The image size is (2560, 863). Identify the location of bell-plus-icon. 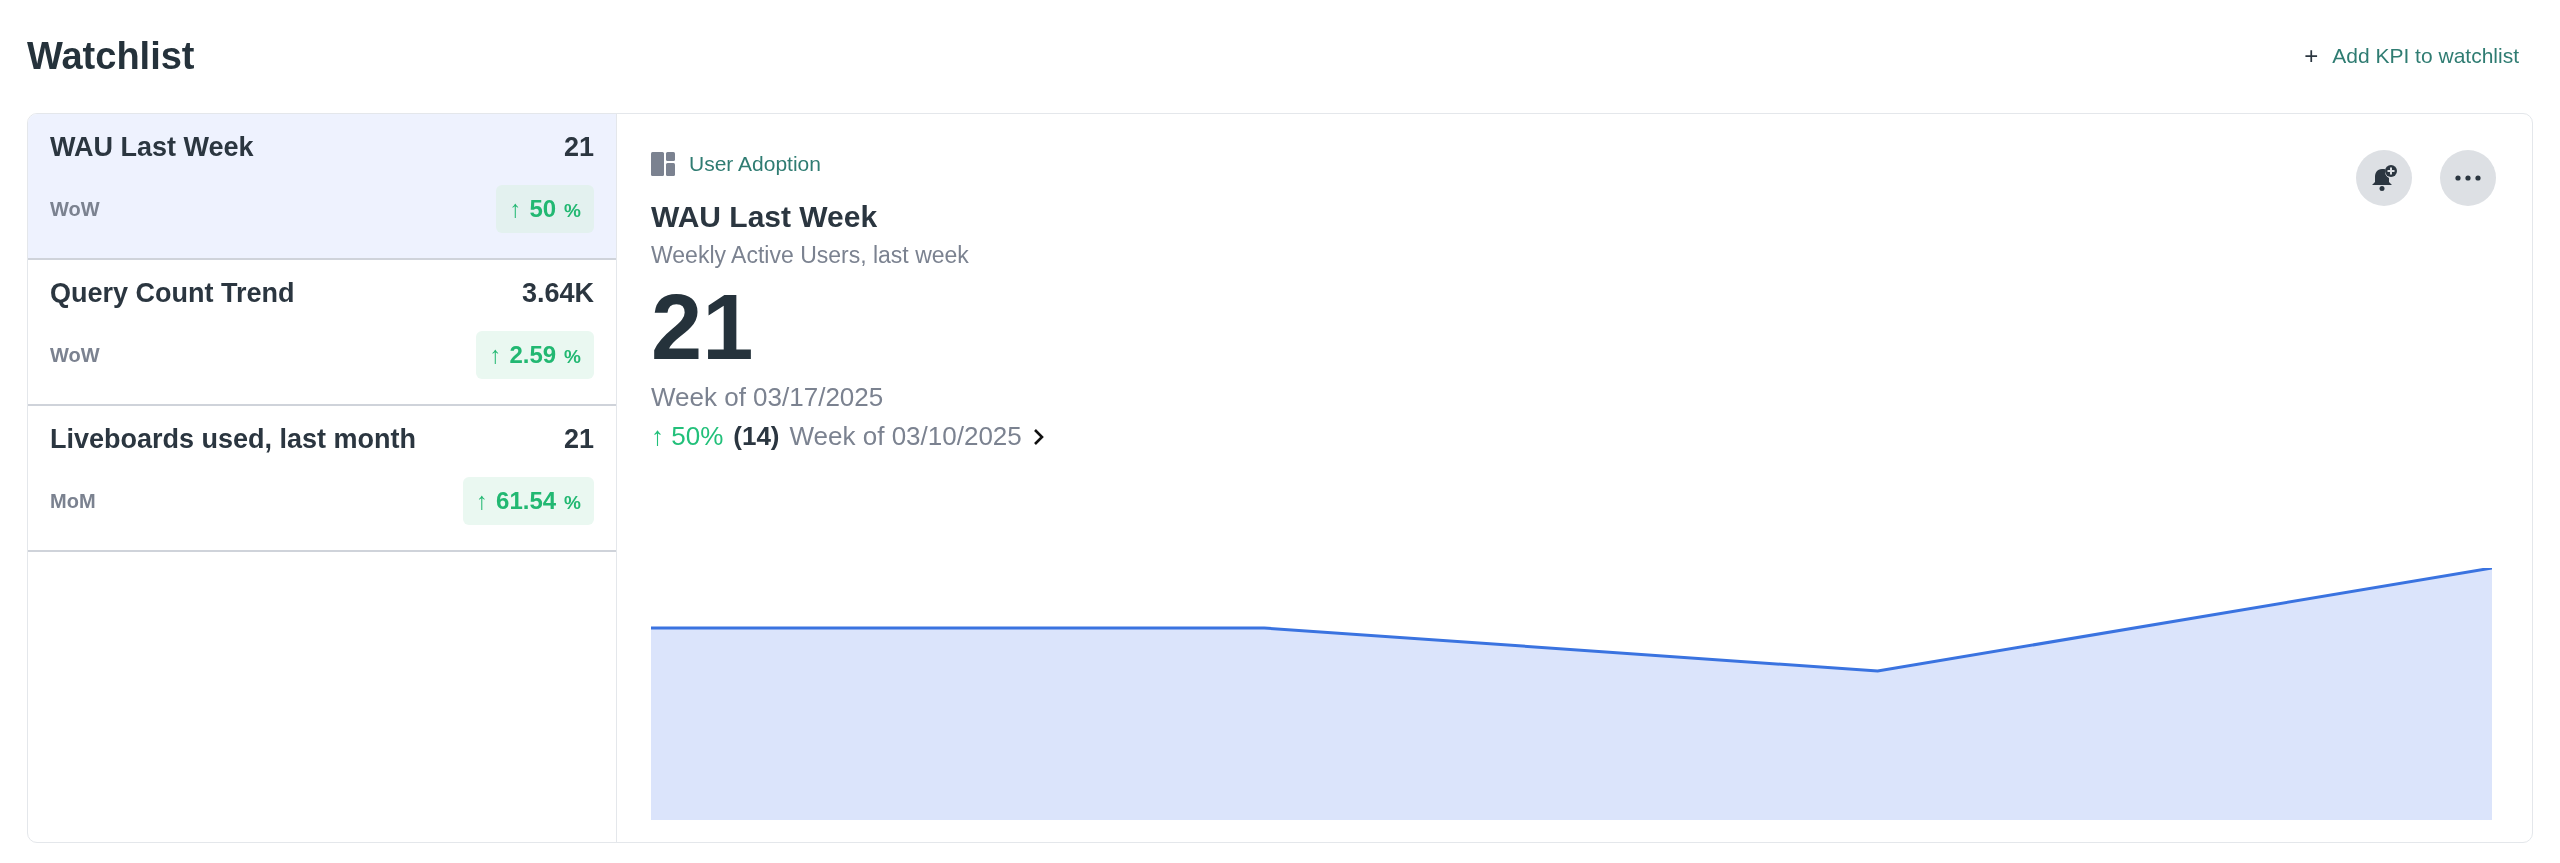
(2384, 178).